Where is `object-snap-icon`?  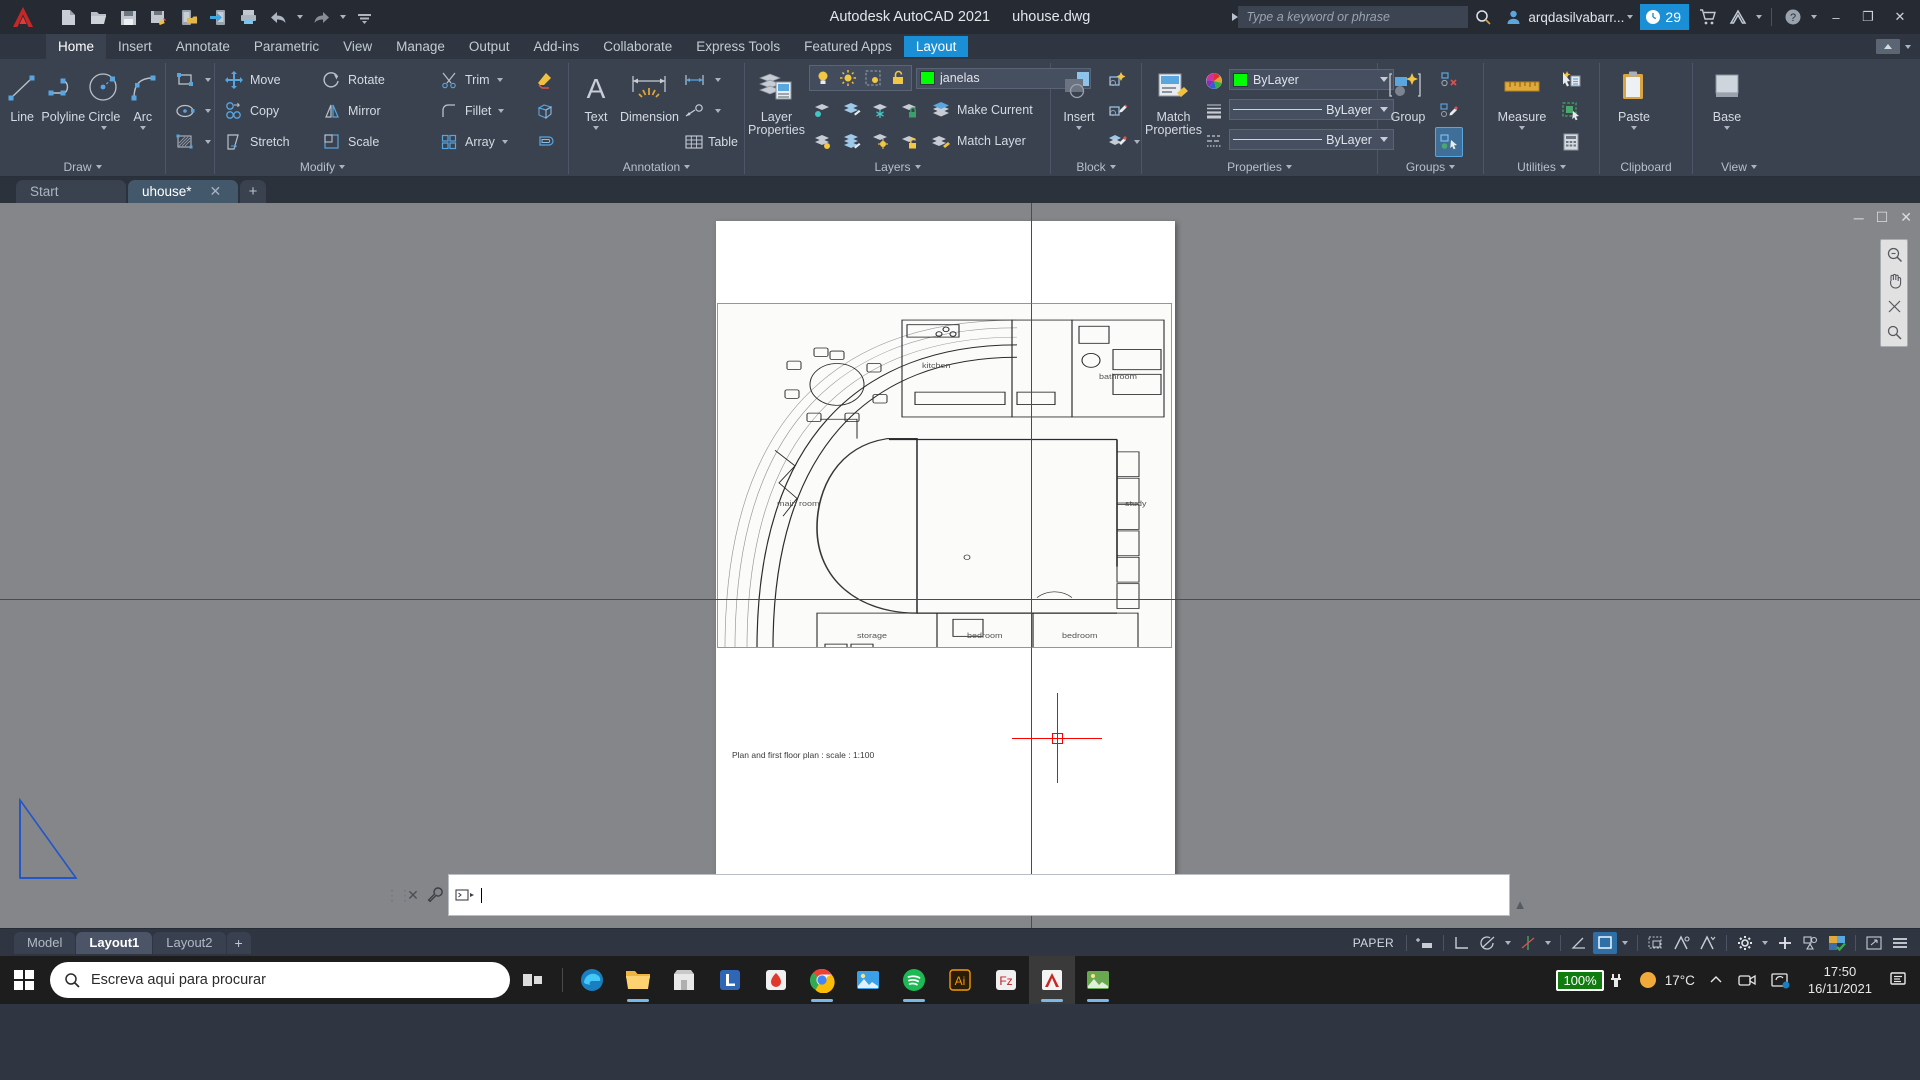 object-snap-icon is located at coordinates (1528, 943).